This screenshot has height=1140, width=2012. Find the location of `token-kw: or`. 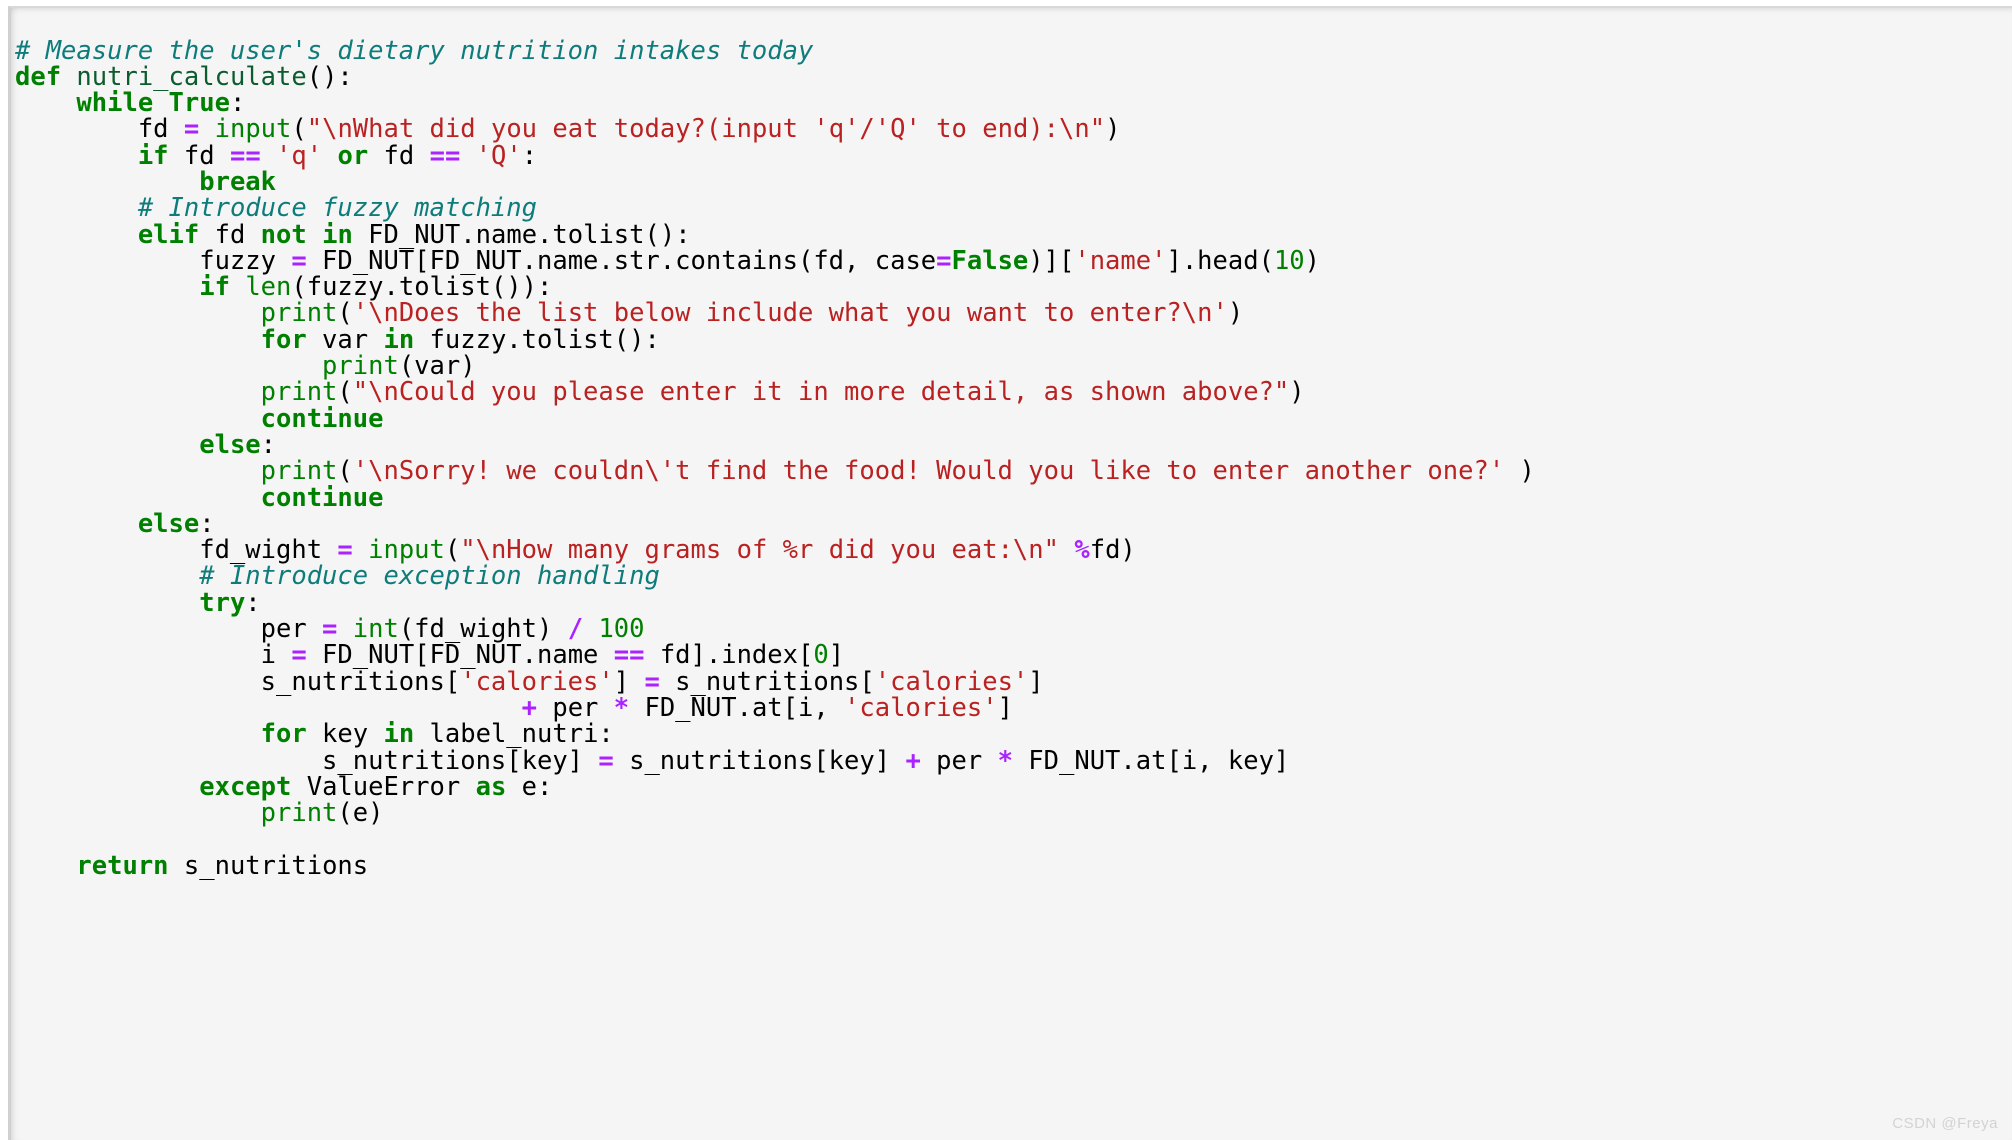

token-kw: or is located at coordinates (353, 155).